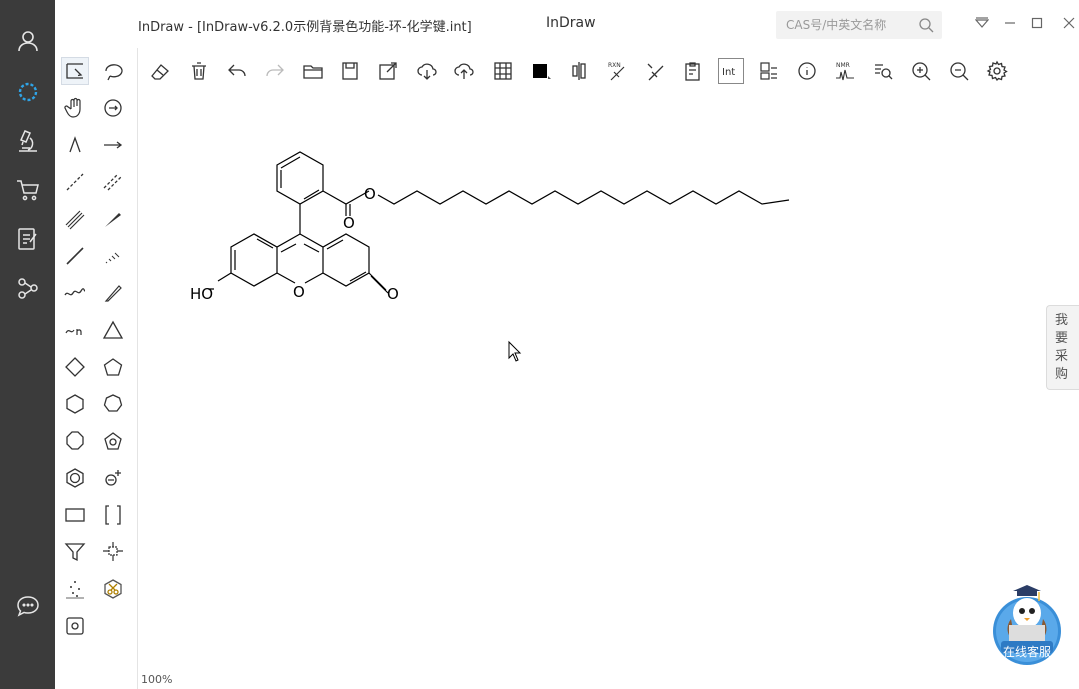 The image size is (1079, 689). Describe the element at coordinates (982, 23) in the screenshot. I see `dropdown-icon` at that location.